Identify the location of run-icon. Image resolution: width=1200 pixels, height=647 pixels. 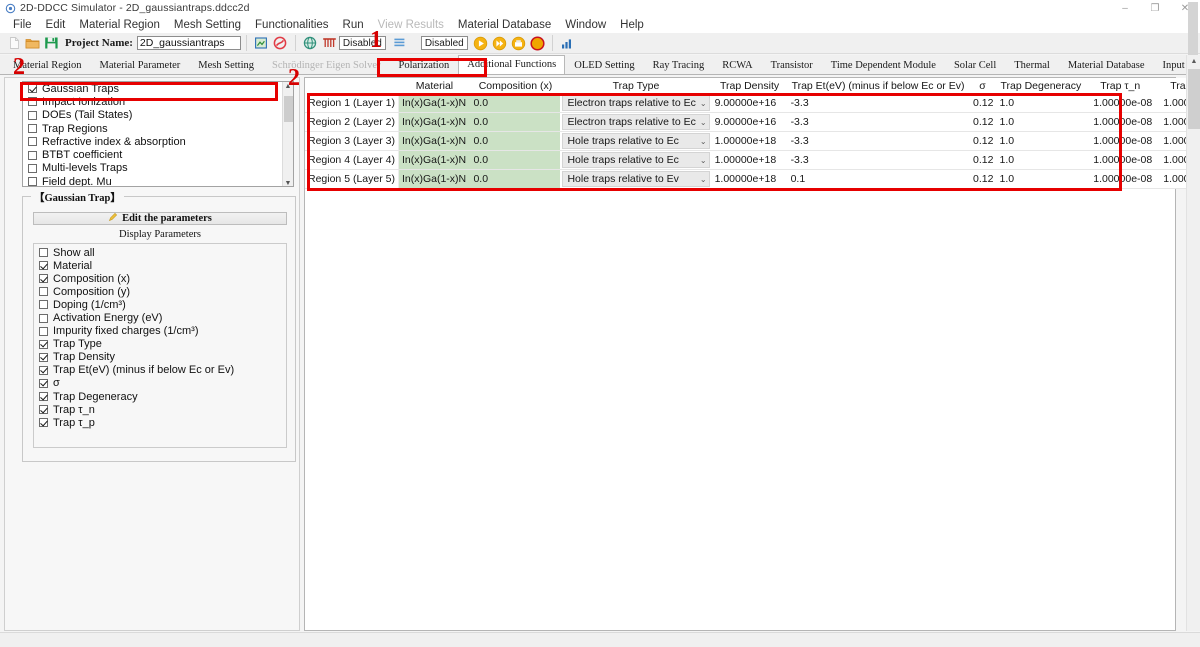
(480, 43).